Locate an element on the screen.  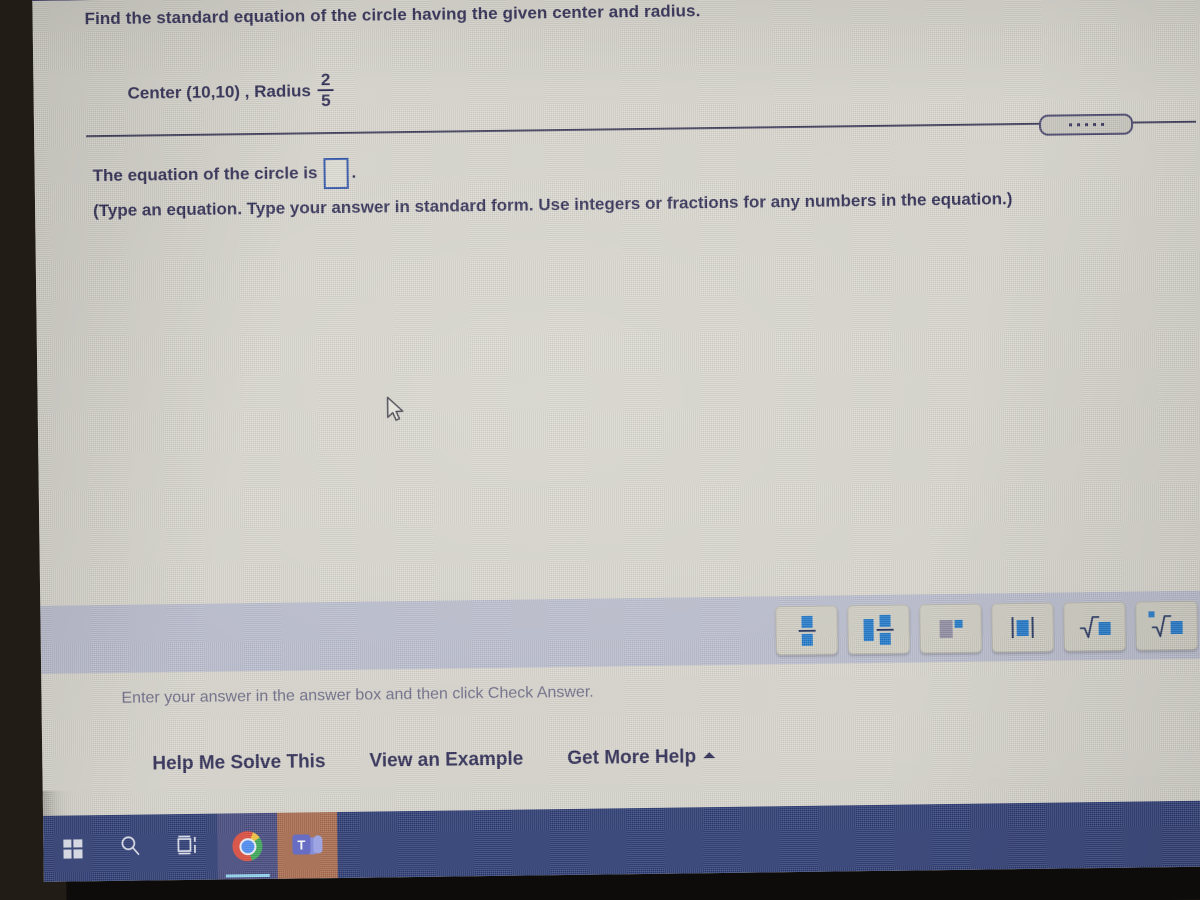
view-an-example-label: View an Example is located at coordinates (446, 760).